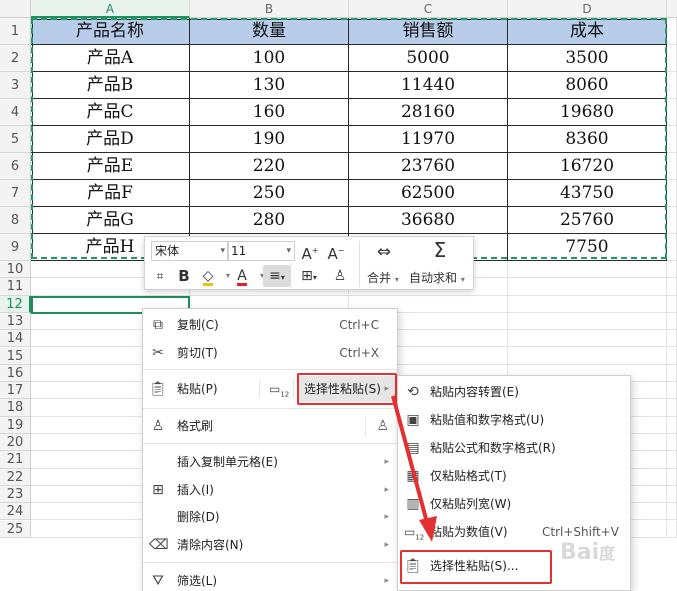 The image size is (677, 591). What do you see at coordinates (110, 166) in the screenshot?
I see `table-cell: 产品E` at bounding box center [110, 166].